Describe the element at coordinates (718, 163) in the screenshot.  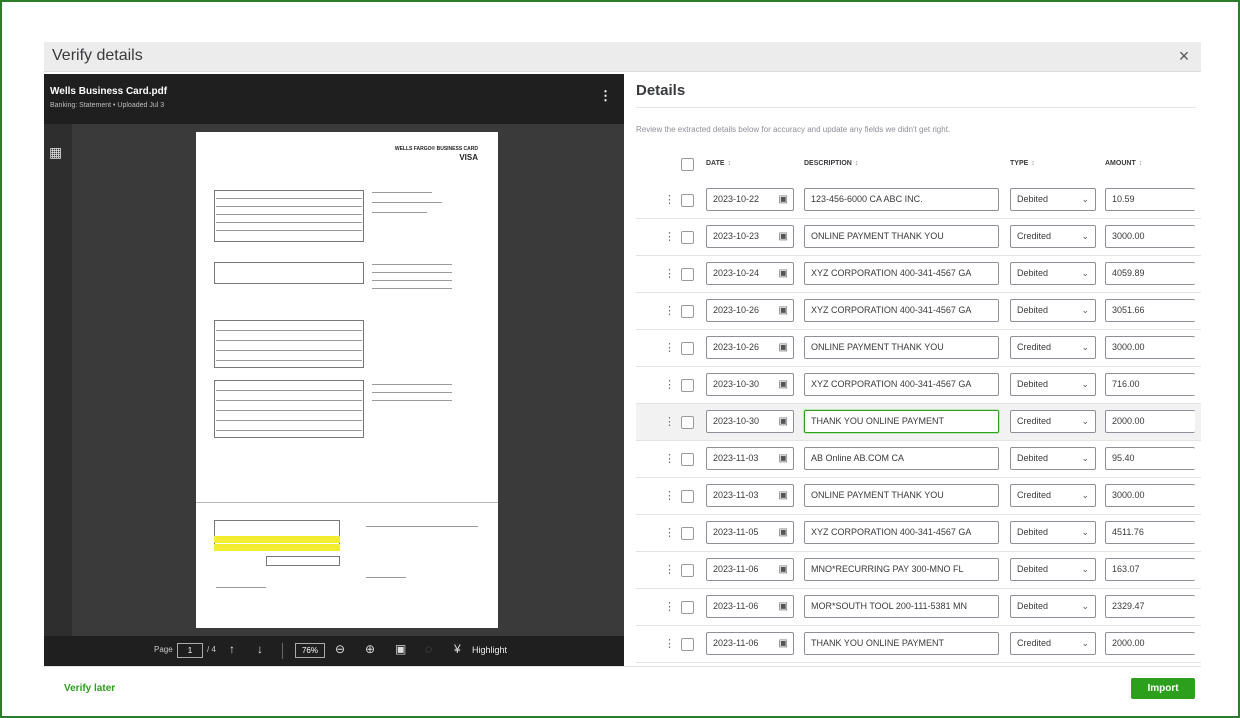
I see `column-date: DATE ↕` at that location.